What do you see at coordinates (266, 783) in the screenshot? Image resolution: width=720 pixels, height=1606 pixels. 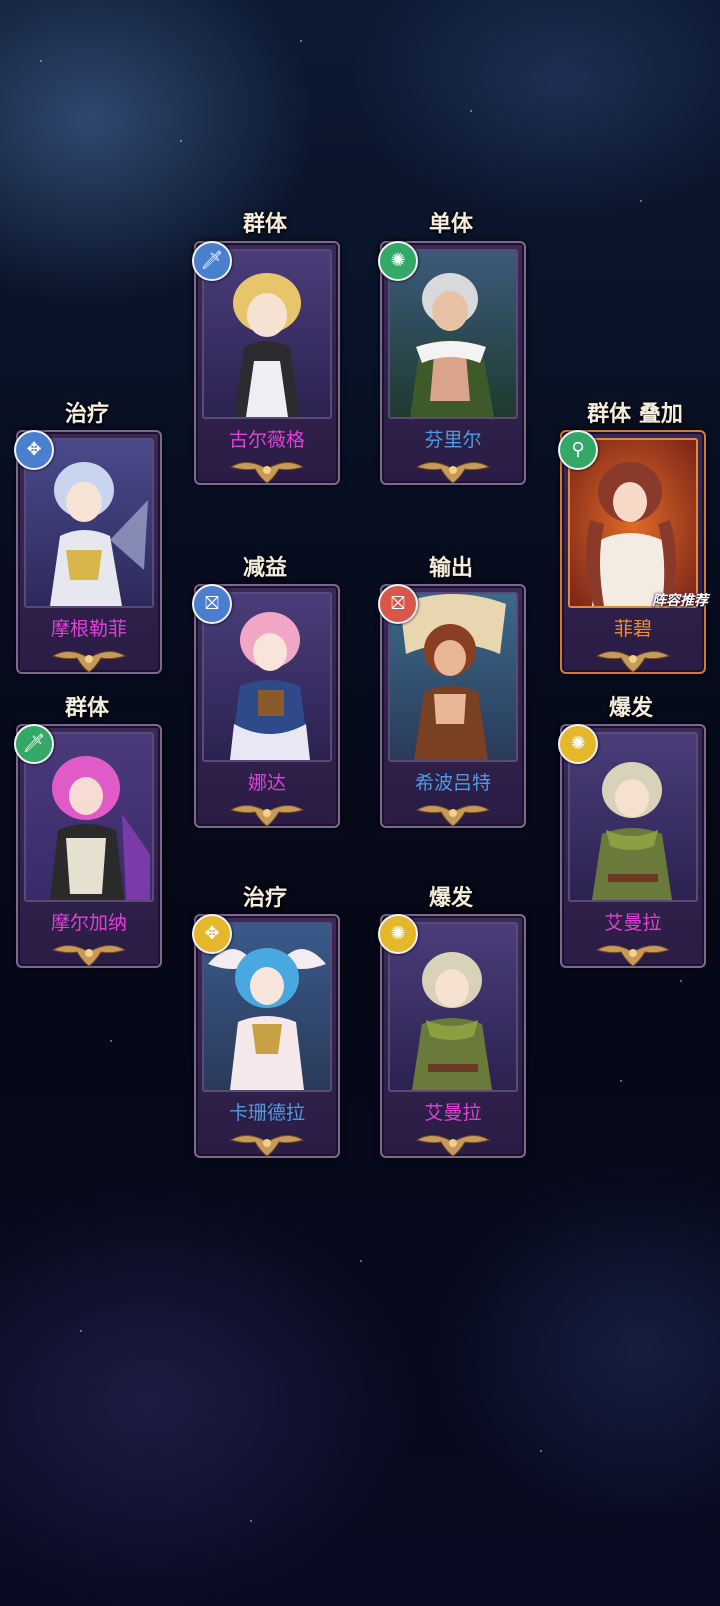 I see `hero-name: 娜达` at bounding box center [266, 783].